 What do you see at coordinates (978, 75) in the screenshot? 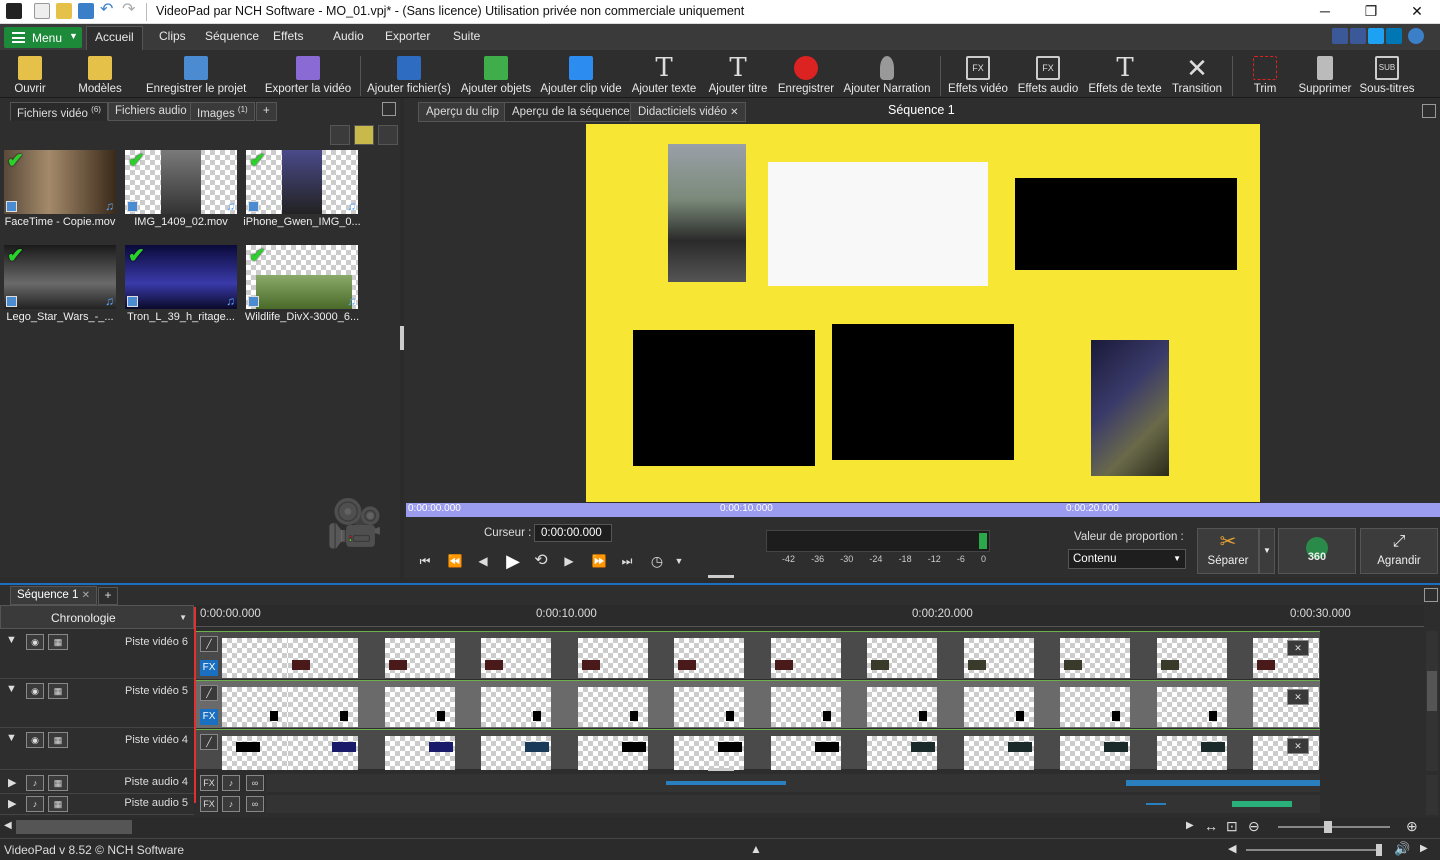
I see `video-effects-button: FX Effets vidéo` at bounding box center [978, 75].